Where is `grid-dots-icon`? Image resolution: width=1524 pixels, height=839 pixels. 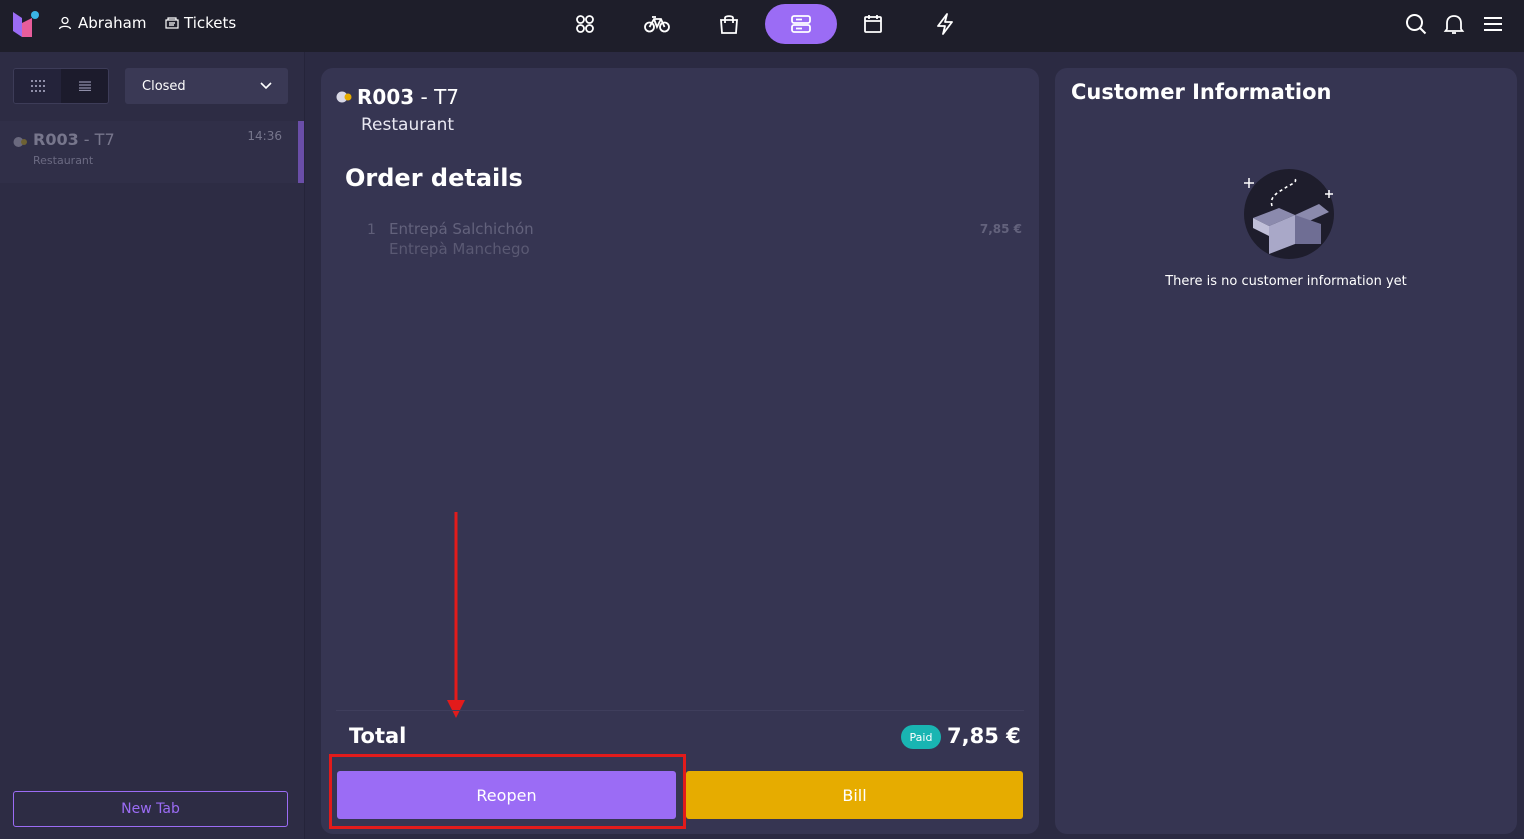 grid-dots-icon is located at coordinates (37, 86).